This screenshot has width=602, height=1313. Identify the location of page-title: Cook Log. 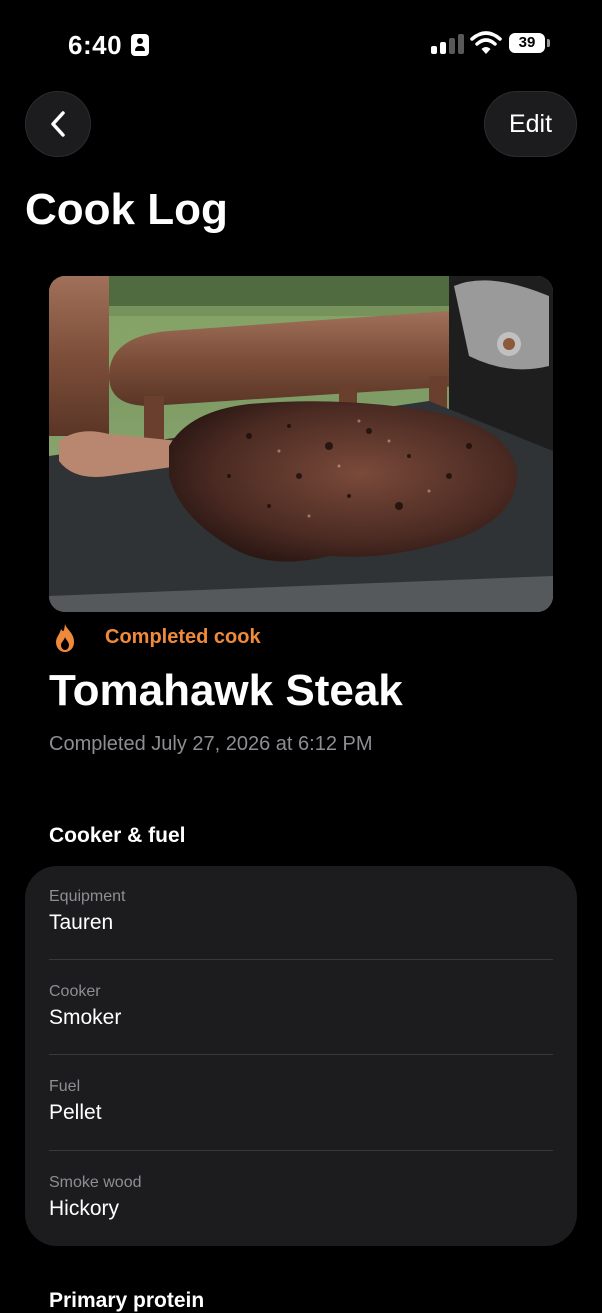
(126, 209).